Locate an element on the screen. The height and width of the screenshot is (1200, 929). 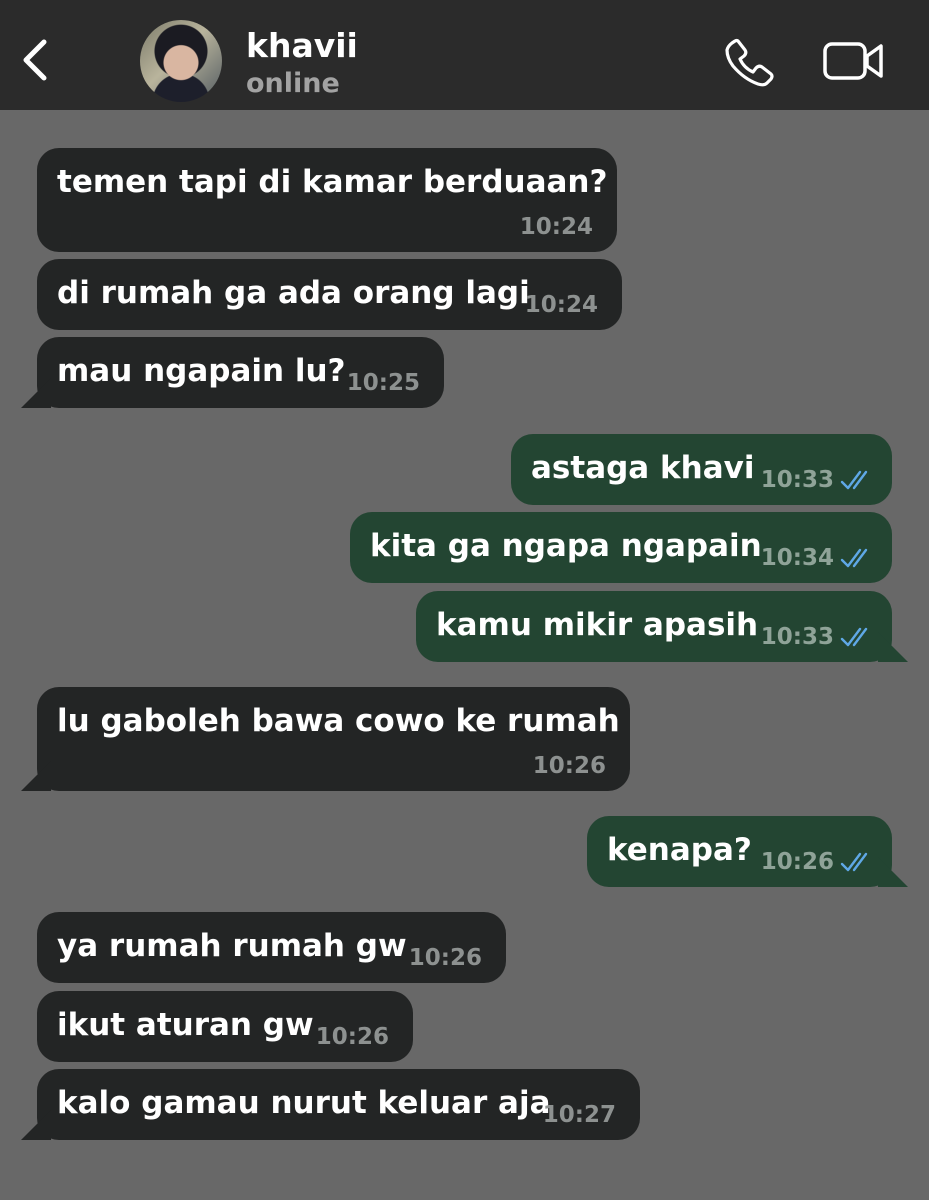
message-bubble: lu gaboleh bawa cowo ke rumah 10:26 is located at coordinates (325, 739).